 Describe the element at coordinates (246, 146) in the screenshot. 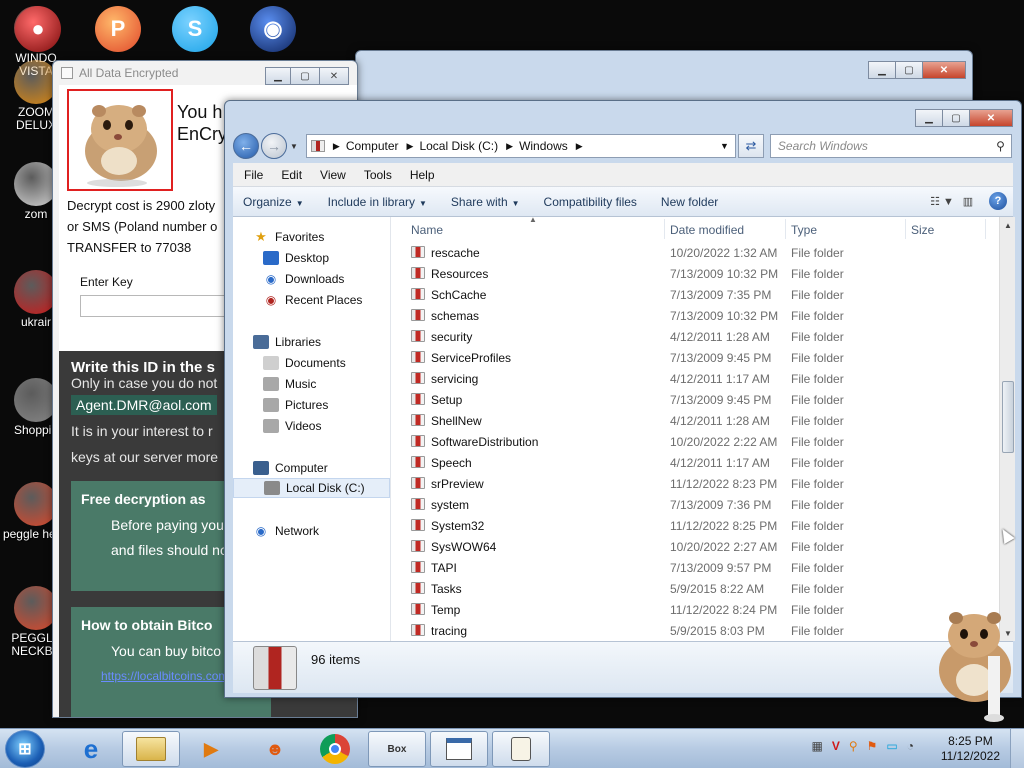

I see `back-button: ←` at that location.